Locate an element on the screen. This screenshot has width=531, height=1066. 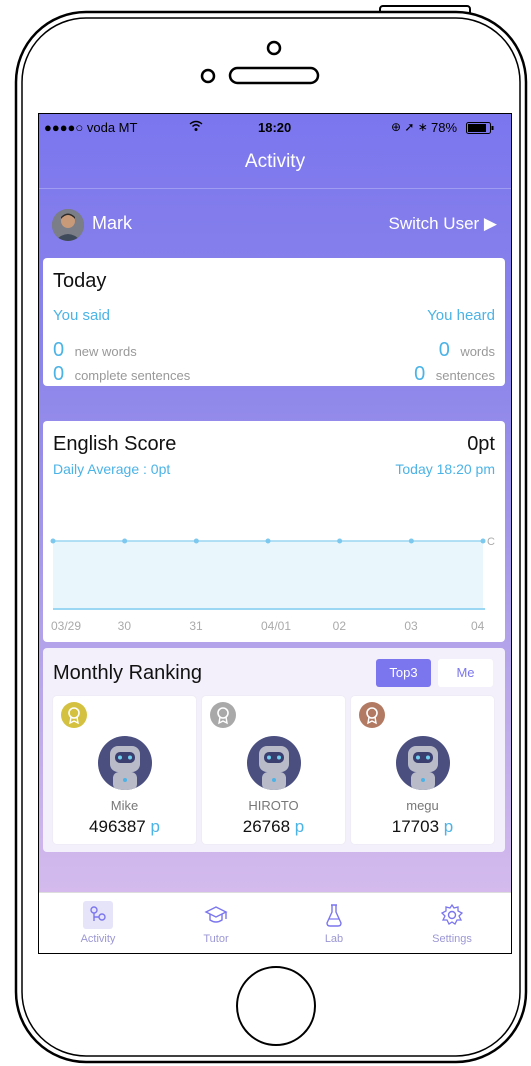
tab-bar: Activity Tutor Lab Settings is located at coordinates (275, 922).